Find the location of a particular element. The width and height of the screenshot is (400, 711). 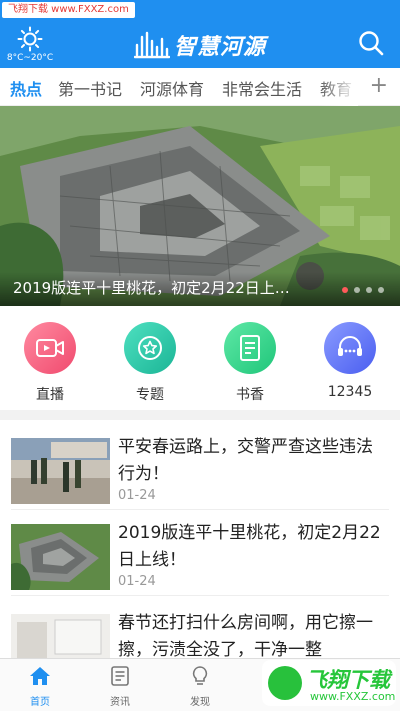

nav-home-label: 首页 is located at coordinates (40, 702).